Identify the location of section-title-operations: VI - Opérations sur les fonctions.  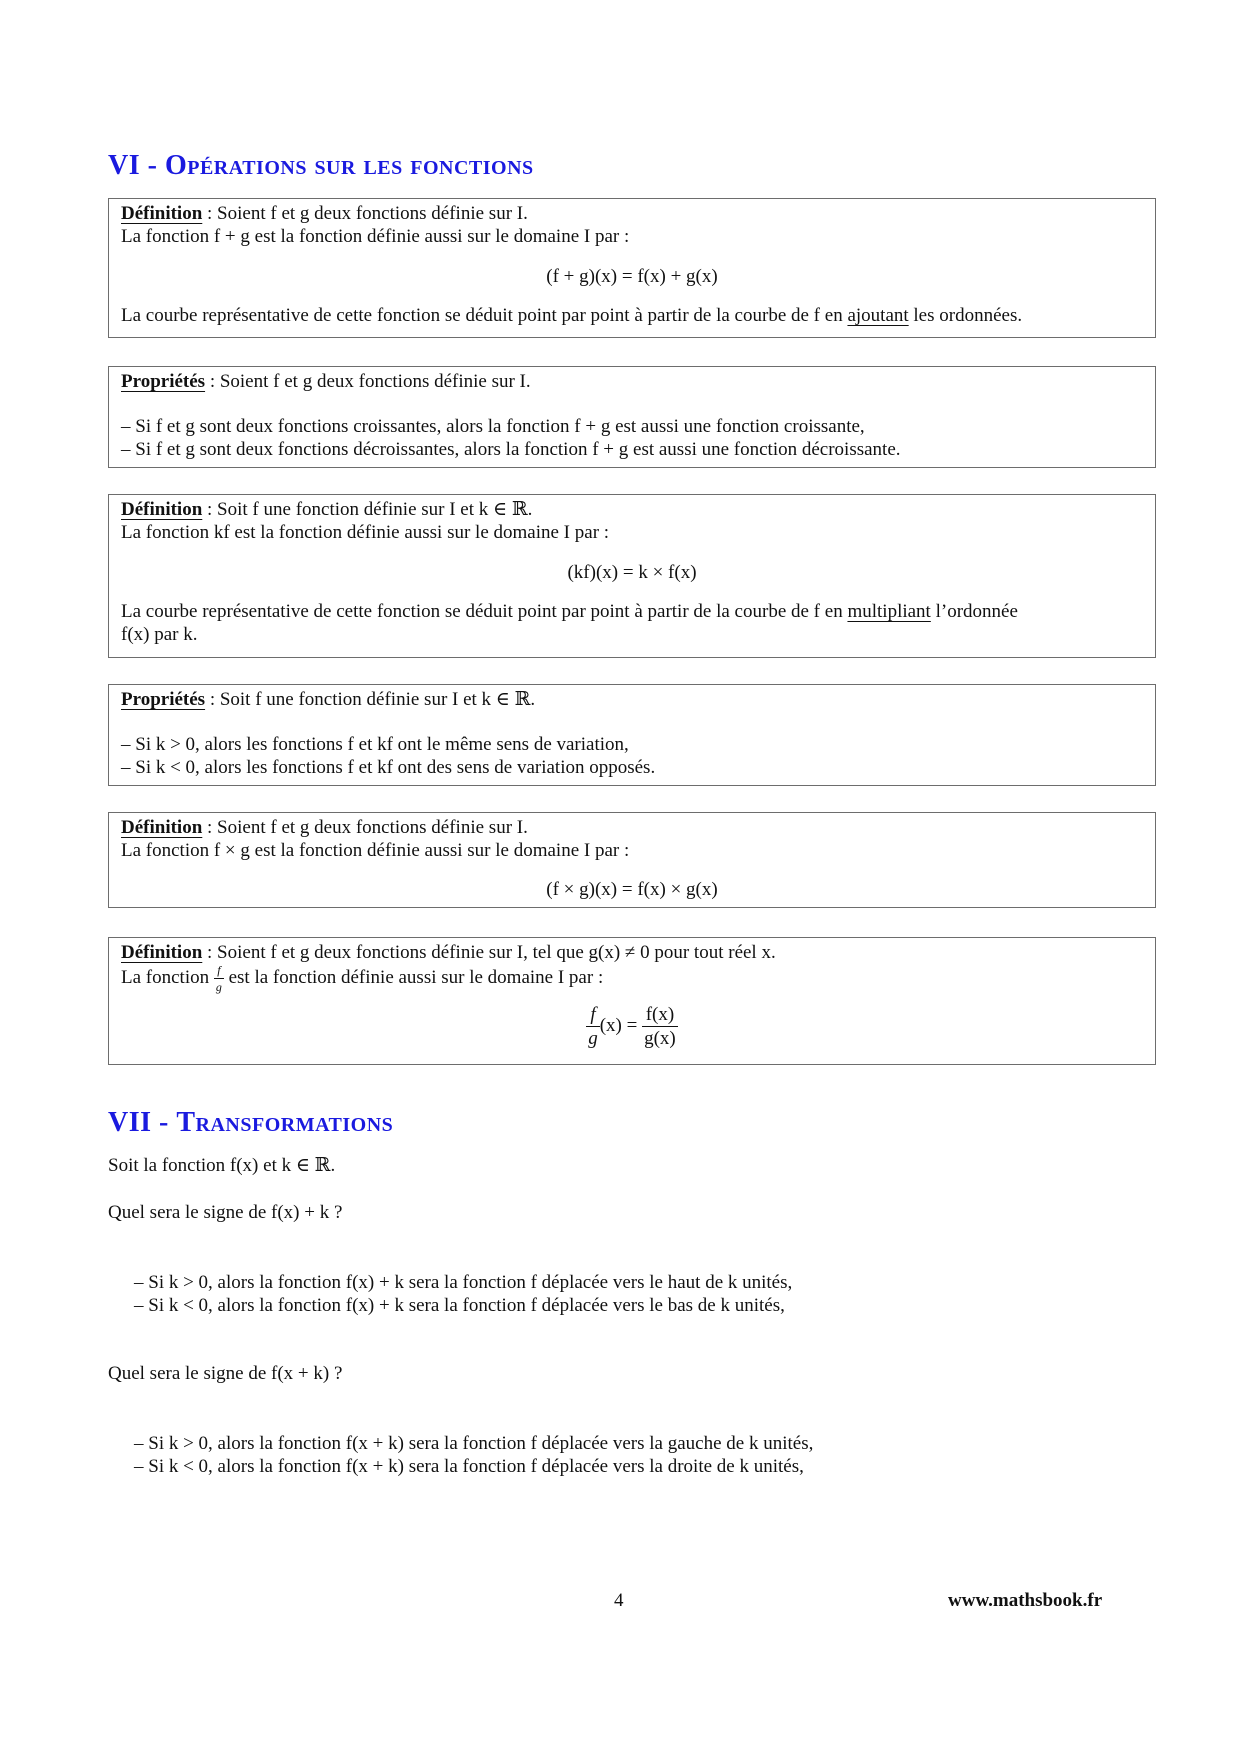
(321, 166).